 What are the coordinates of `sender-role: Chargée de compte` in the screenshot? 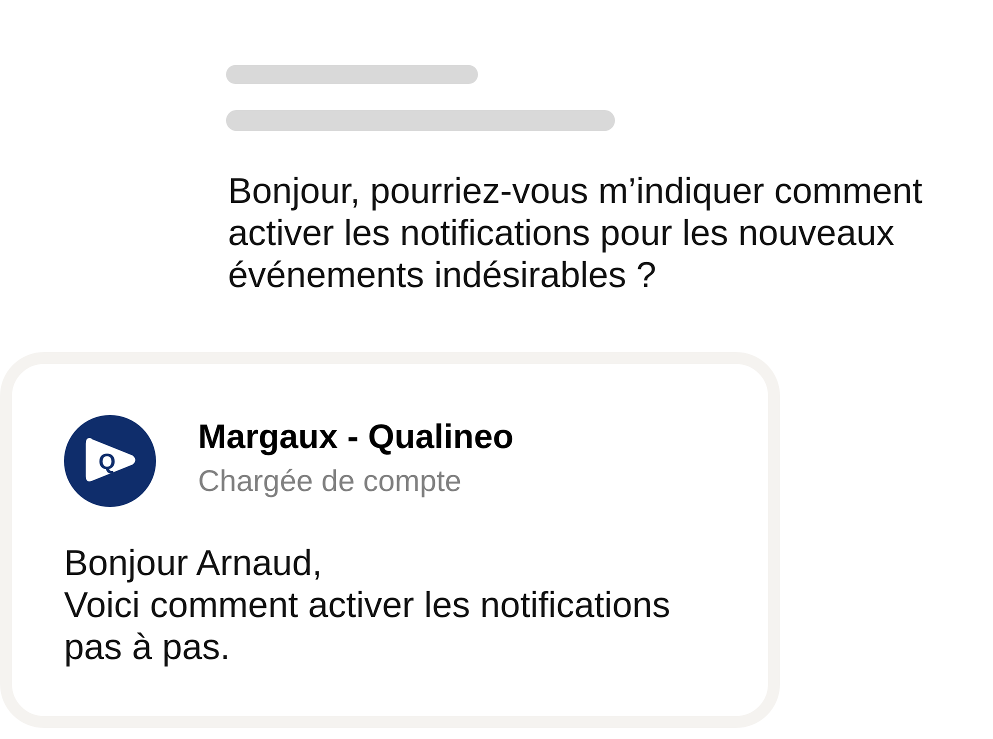 It's located at (330, 482).